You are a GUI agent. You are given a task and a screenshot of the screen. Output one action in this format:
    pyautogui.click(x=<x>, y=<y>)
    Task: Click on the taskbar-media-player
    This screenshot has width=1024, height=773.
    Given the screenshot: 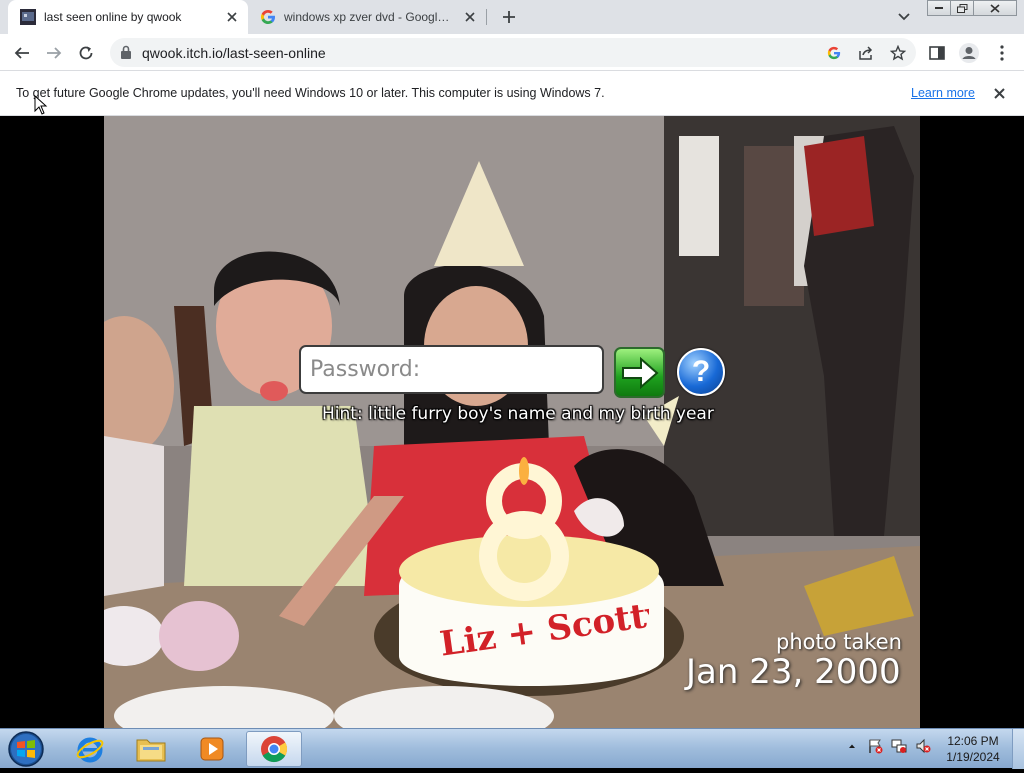 What is the action you would take?
    pyautogui.click(x=212, y=749)
    